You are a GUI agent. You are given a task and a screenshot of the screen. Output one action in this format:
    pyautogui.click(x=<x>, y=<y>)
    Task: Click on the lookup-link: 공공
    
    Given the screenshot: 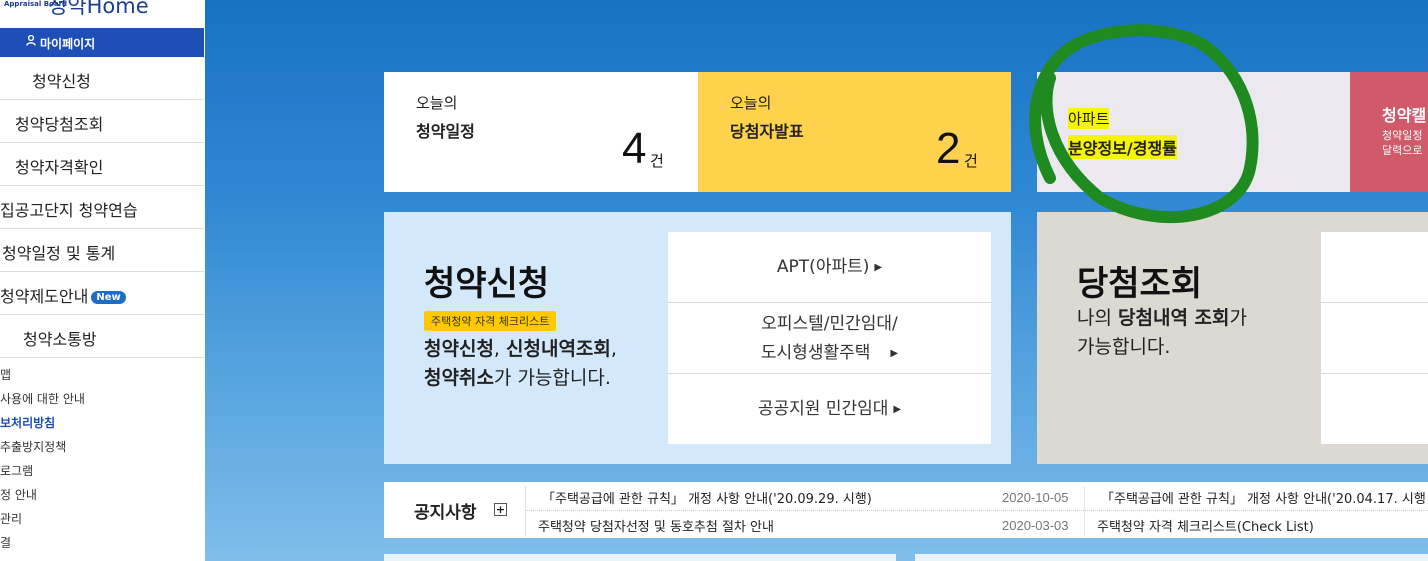 What is the action you would take?
    pyautogui.click(x=1374, y=409)
    